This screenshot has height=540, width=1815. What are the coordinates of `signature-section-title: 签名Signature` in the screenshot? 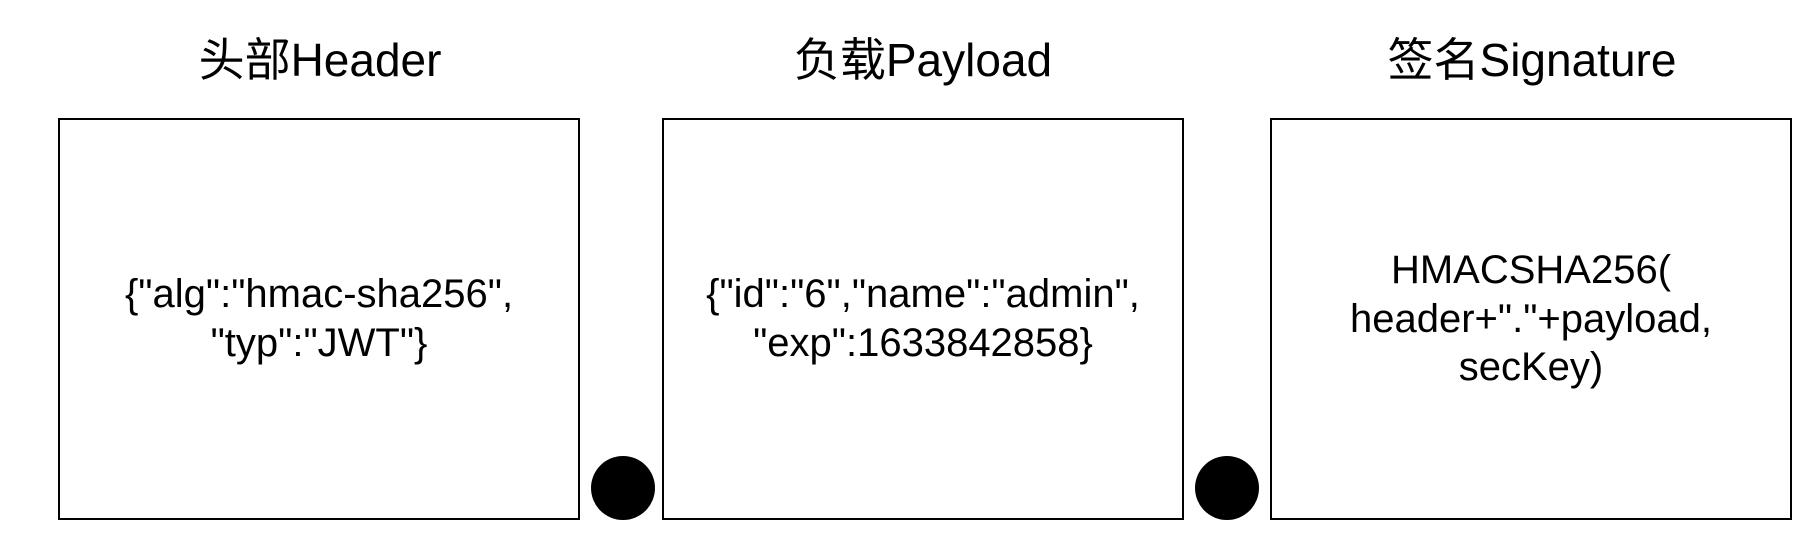 It's located at (1532, 60).